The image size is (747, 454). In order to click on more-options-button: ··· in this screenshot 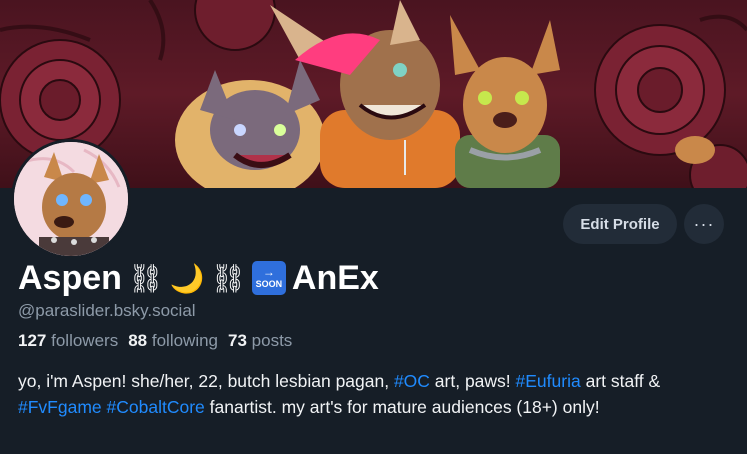, I will do `click(704, 224)`.